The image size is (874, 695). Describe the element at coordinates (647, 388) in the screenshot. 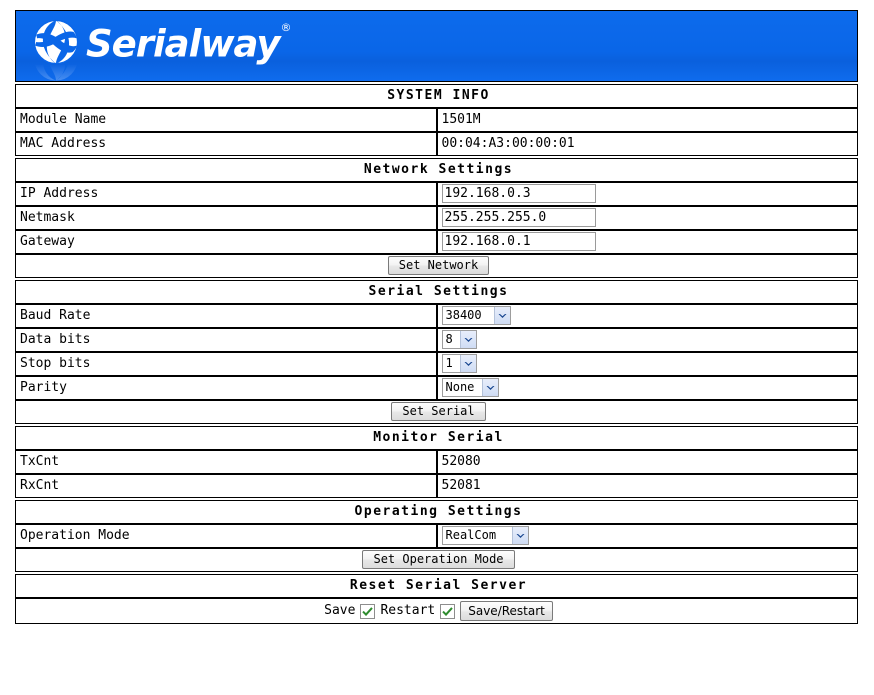

I see `parity-cell: None` at that location.